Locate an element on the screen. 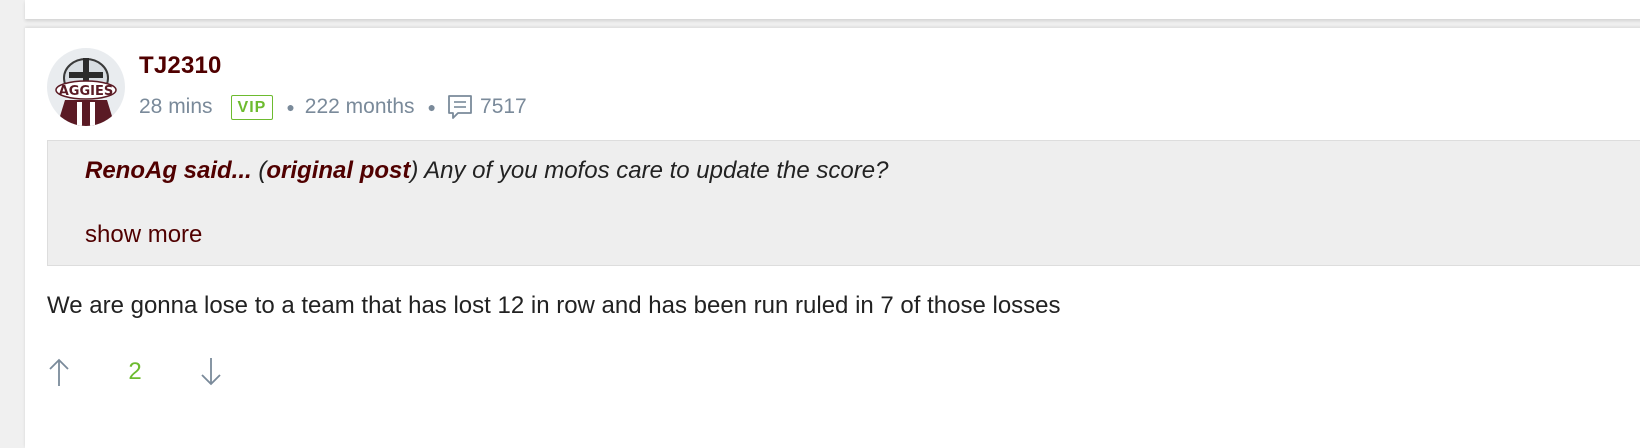  vote-score: 2 is located at coordinates (135, 371).